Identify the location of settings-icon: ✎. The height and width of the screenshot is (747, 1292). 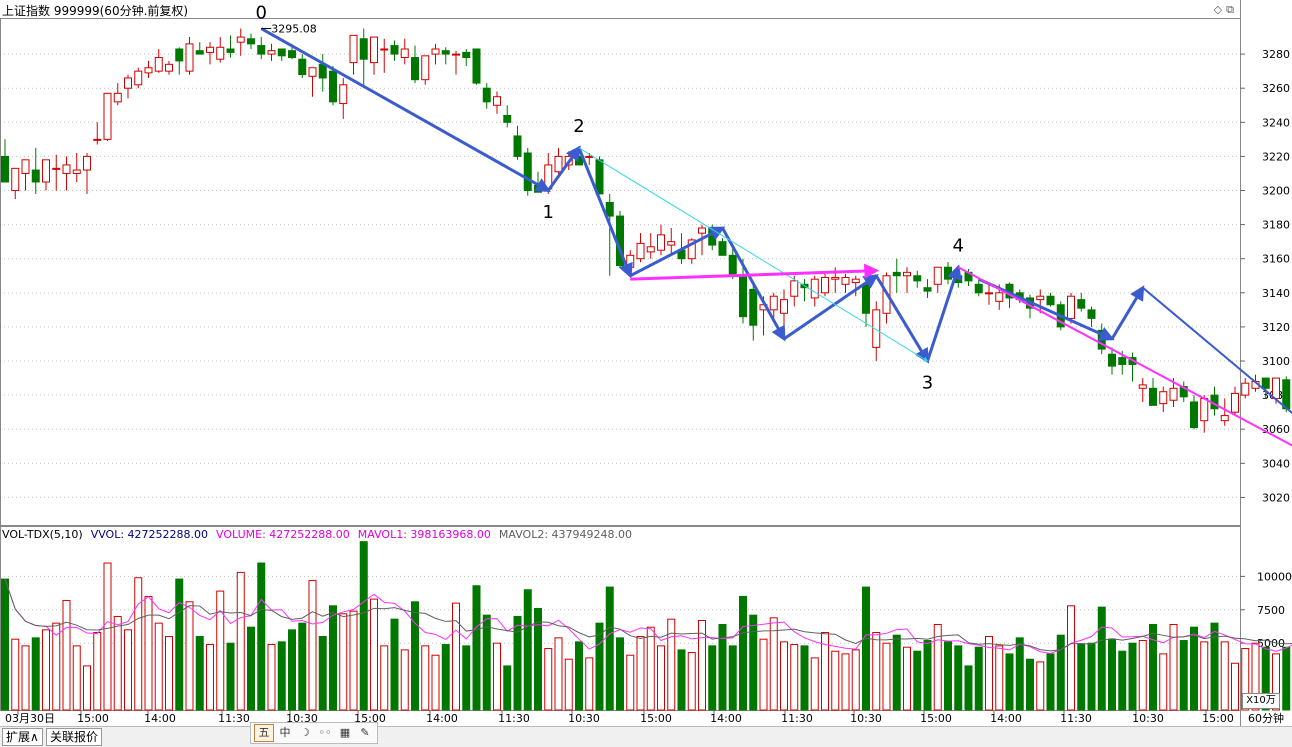
(365, 733).